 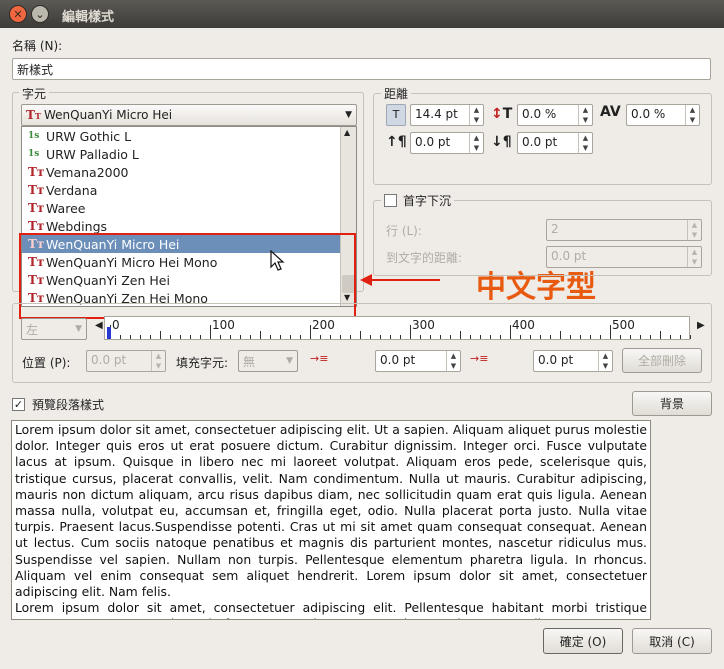 I want to click on ok-button: 確定 (O), so click(x=583, y=641).